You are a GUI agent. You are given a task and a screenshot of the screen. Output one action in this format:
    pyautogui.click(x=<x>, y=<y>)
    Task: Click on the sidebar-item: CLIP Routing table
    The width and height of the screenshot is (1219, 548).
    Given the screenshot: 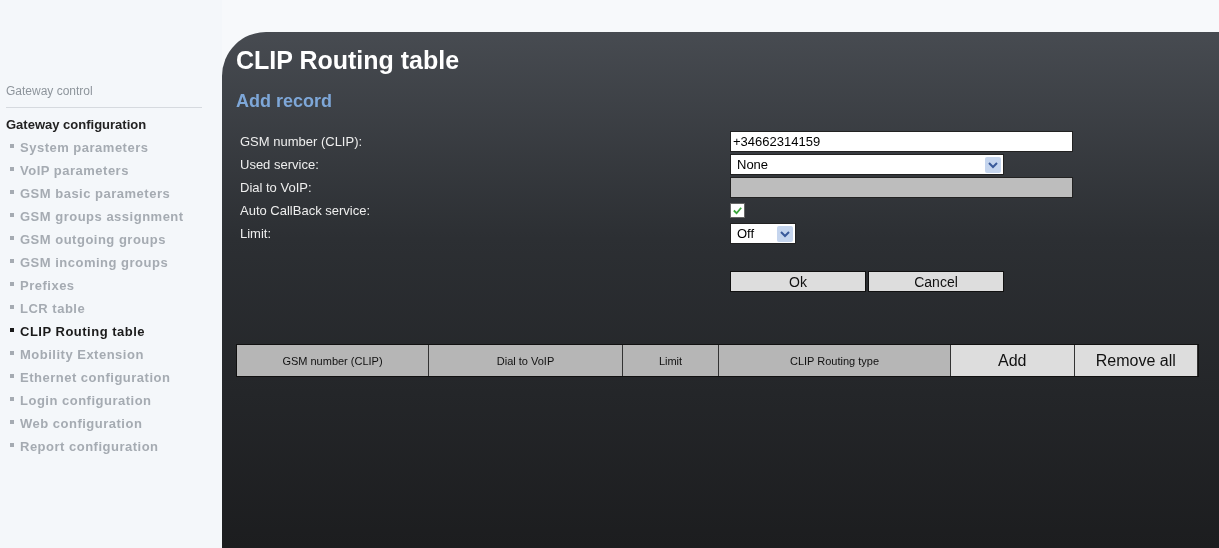 What is the action you would take?
    pyautogui.click(x=107, y=332)
    